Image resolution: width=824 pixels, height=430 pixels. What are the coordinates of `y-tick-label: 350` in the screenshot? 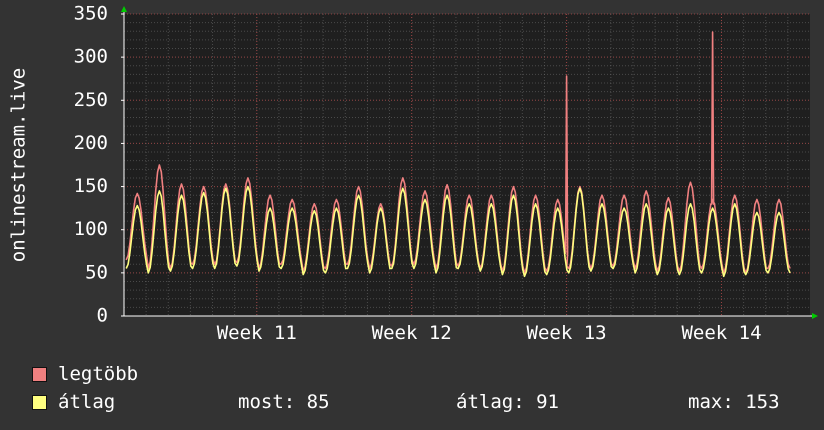 It's located at (91, 14).